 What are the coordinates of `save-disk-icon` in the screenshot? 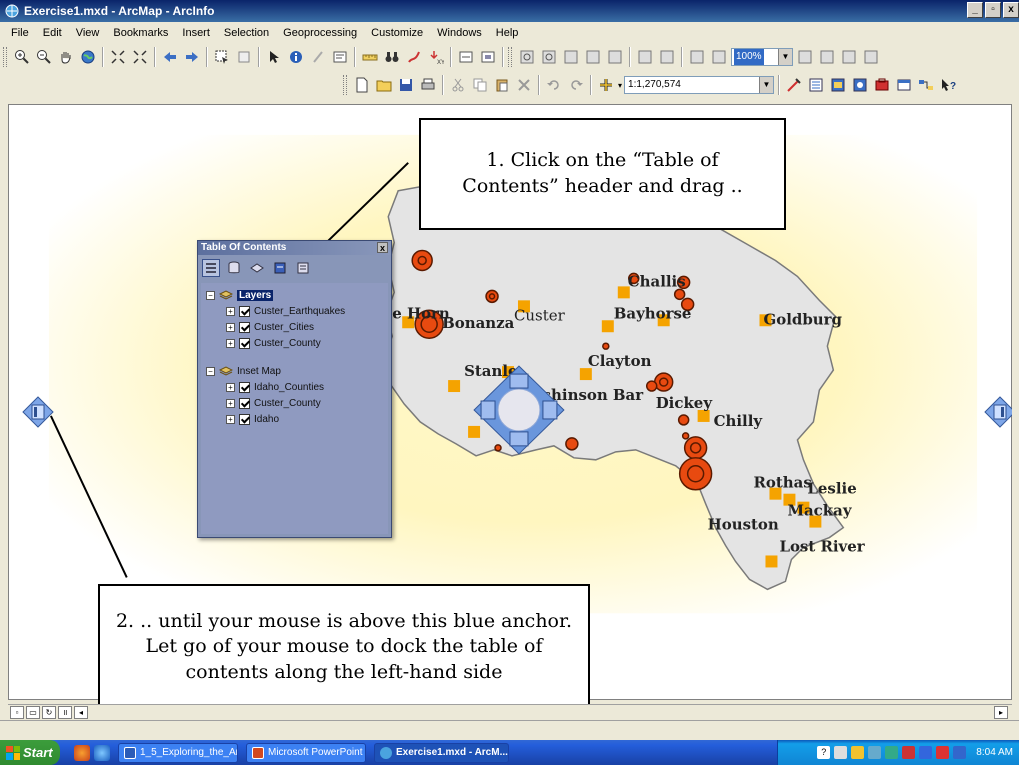 It's located at (406, 85).